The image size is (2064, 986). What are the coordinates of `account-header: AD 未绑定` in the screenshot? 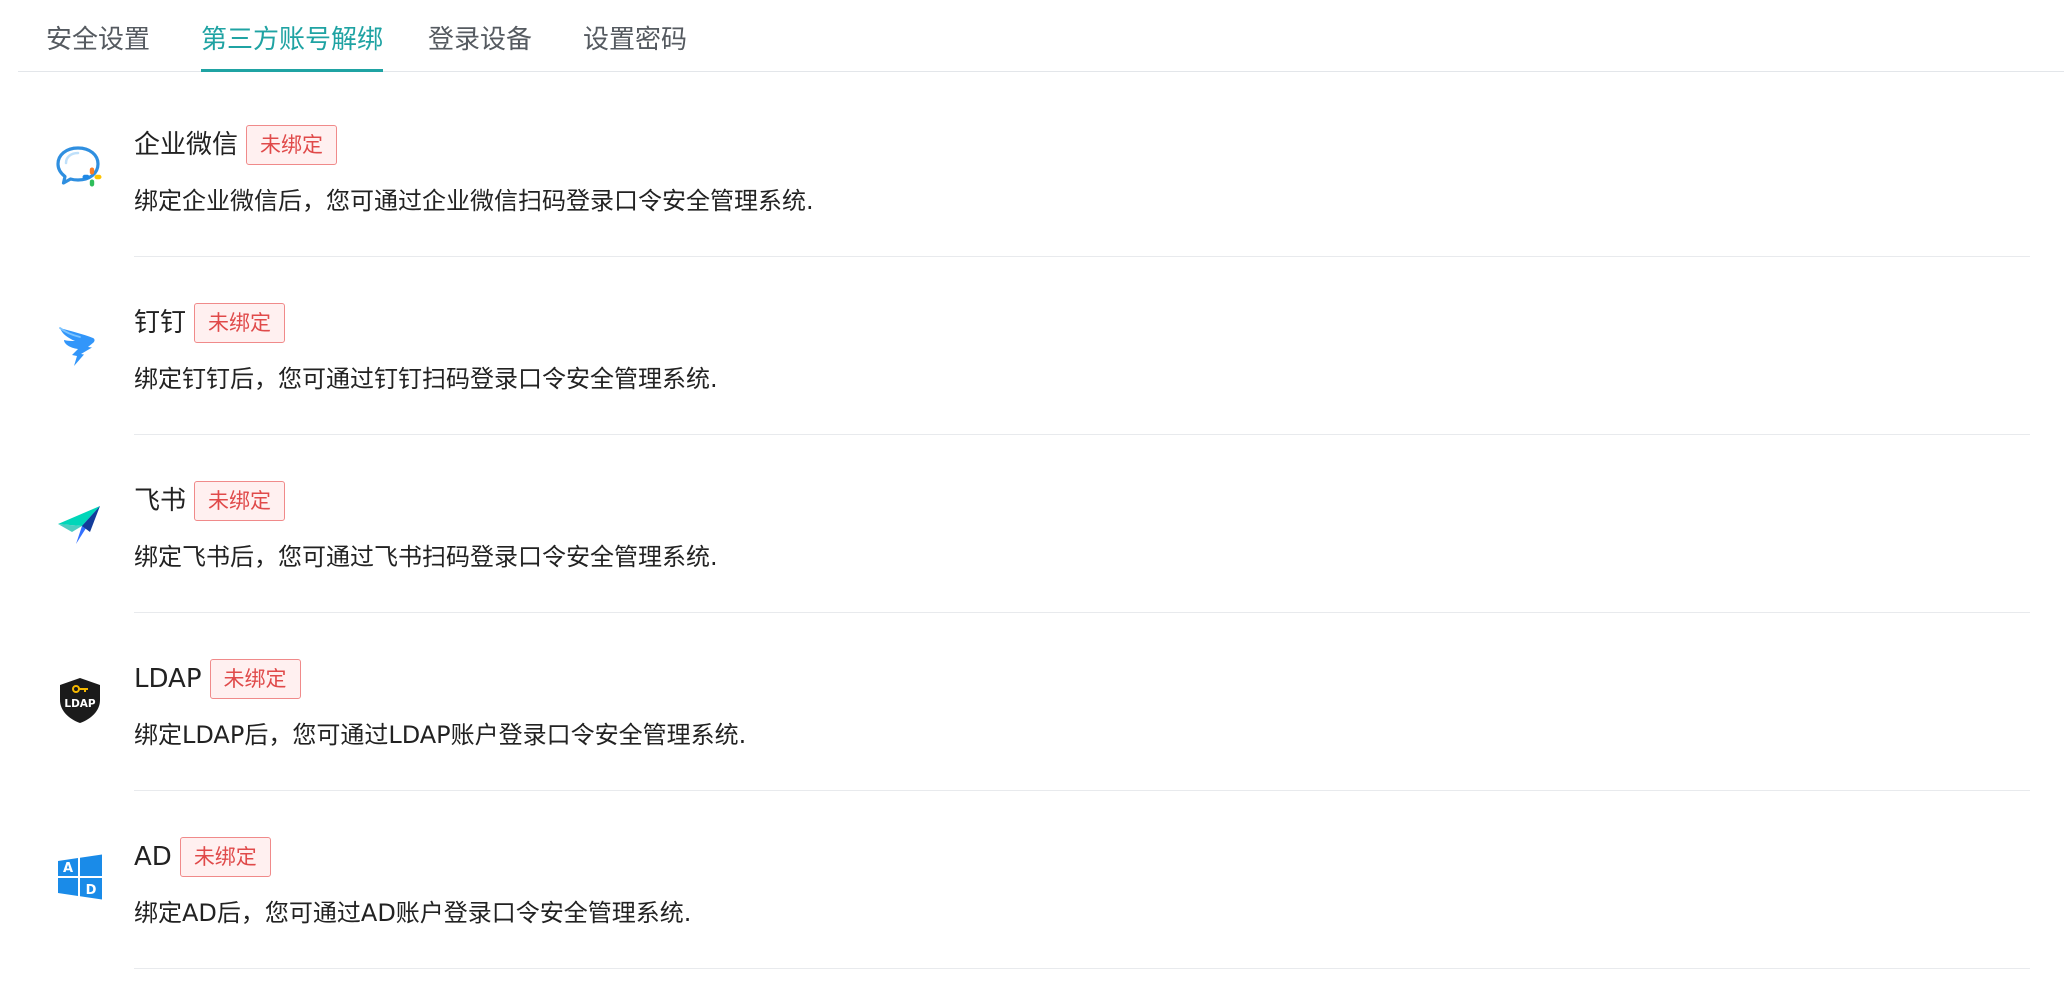 It's located at (202, 857).